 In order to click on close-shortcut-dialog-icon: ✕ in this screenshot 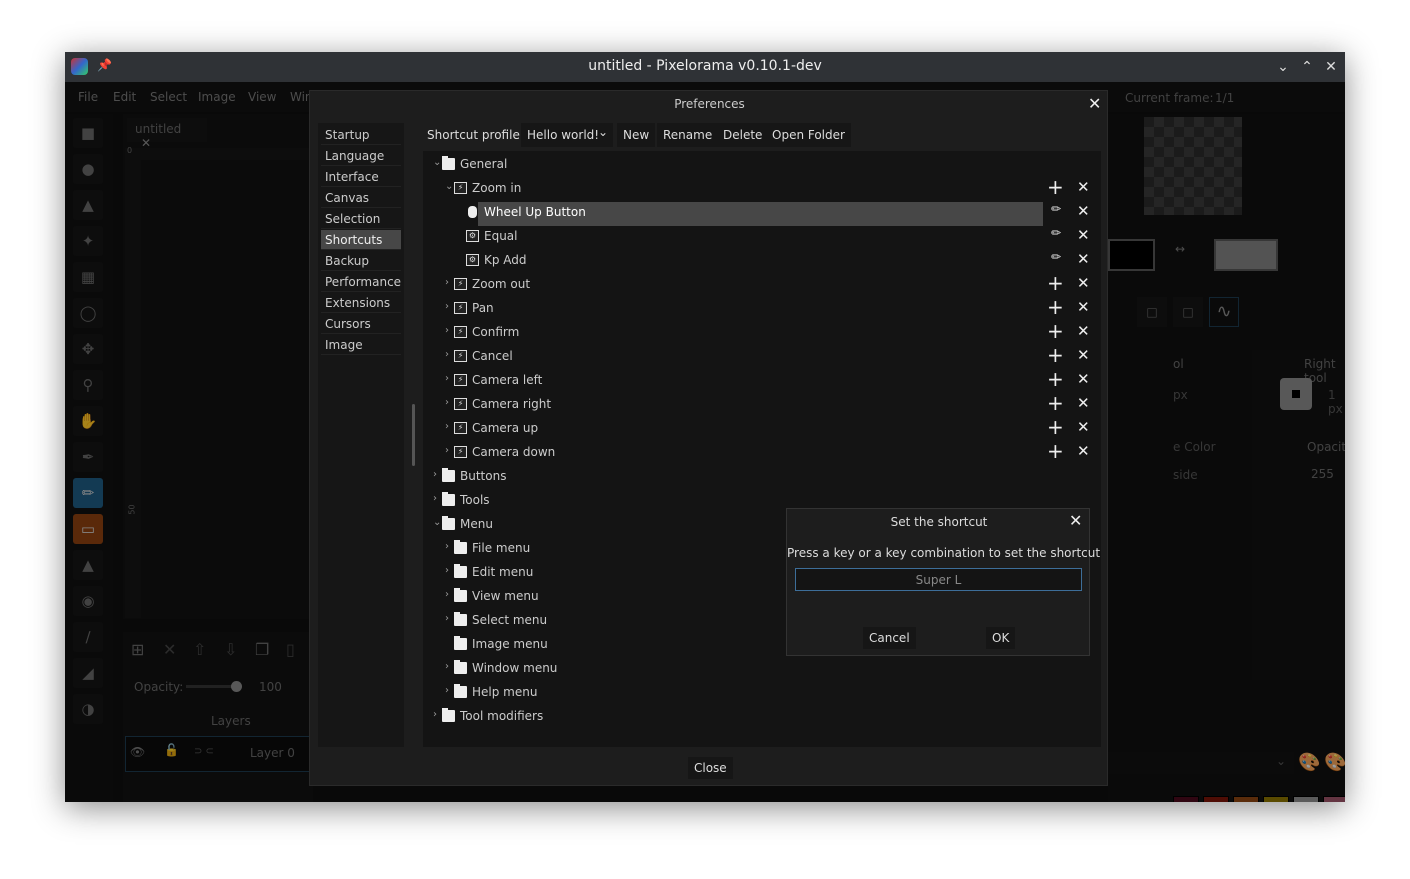, I will do `click(1075, 520)`.